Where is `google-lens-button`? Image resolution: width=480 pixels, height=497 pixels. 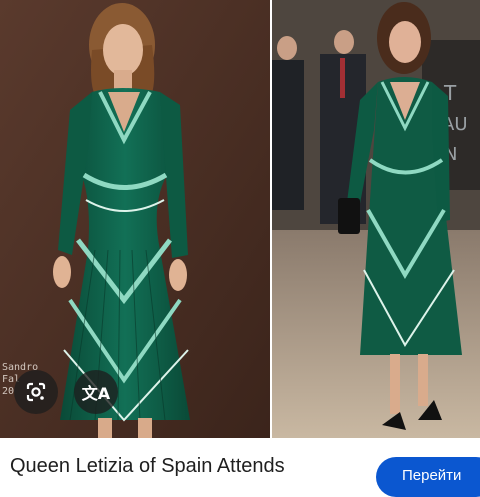 google-lens-button is located at coordinates (36, 392).